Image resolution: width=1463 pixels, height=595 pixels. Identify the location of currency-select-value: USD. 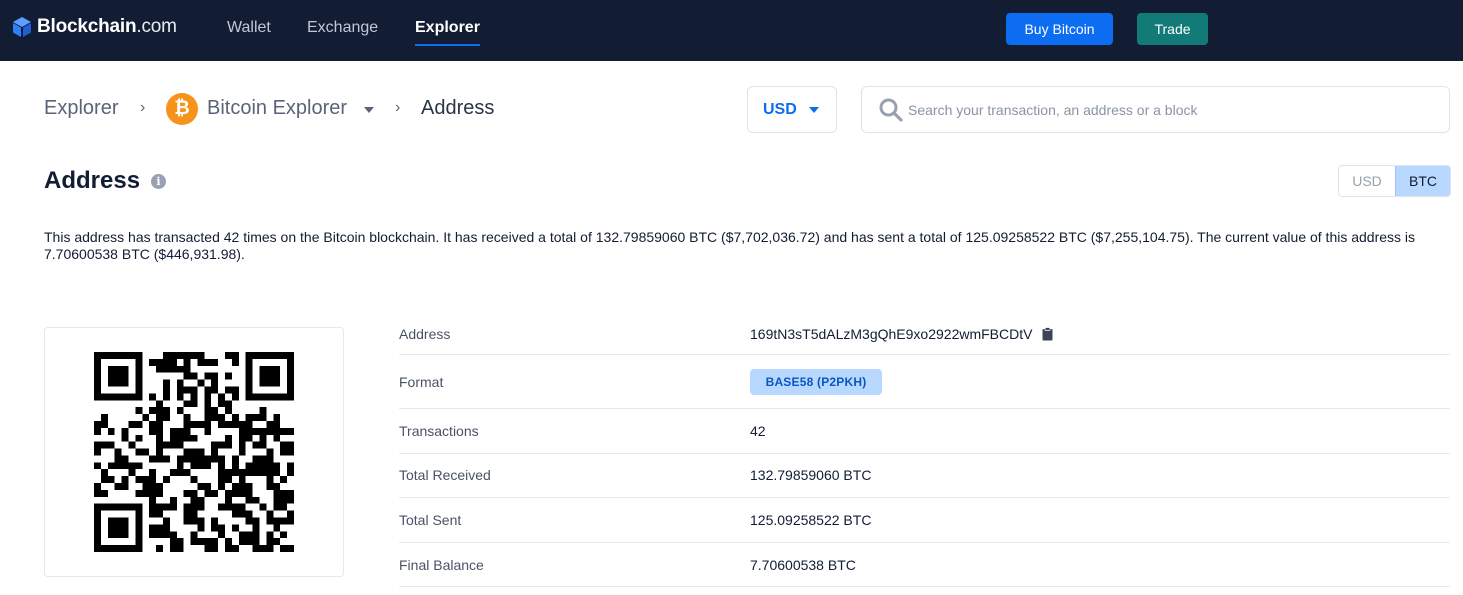
(780, 109).